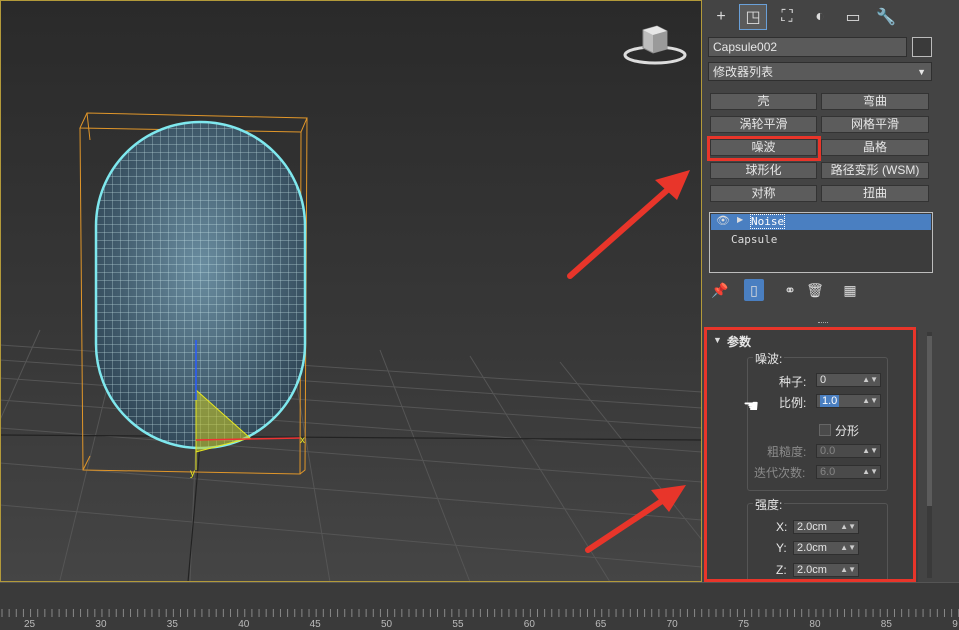 The image size is (959, 630). I want to click on modify-icon: ◳, so click(753, 17).